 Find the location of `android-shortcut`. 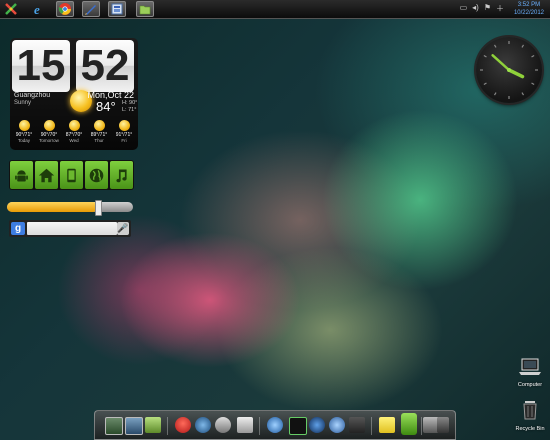

android-shortcut is located at coordinates (21, 175).